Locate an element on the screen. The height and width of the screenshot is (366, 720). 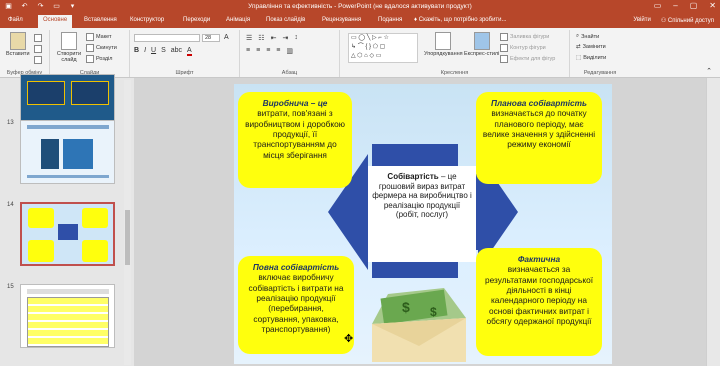
paste-icon is located at coordinates (17, 41).